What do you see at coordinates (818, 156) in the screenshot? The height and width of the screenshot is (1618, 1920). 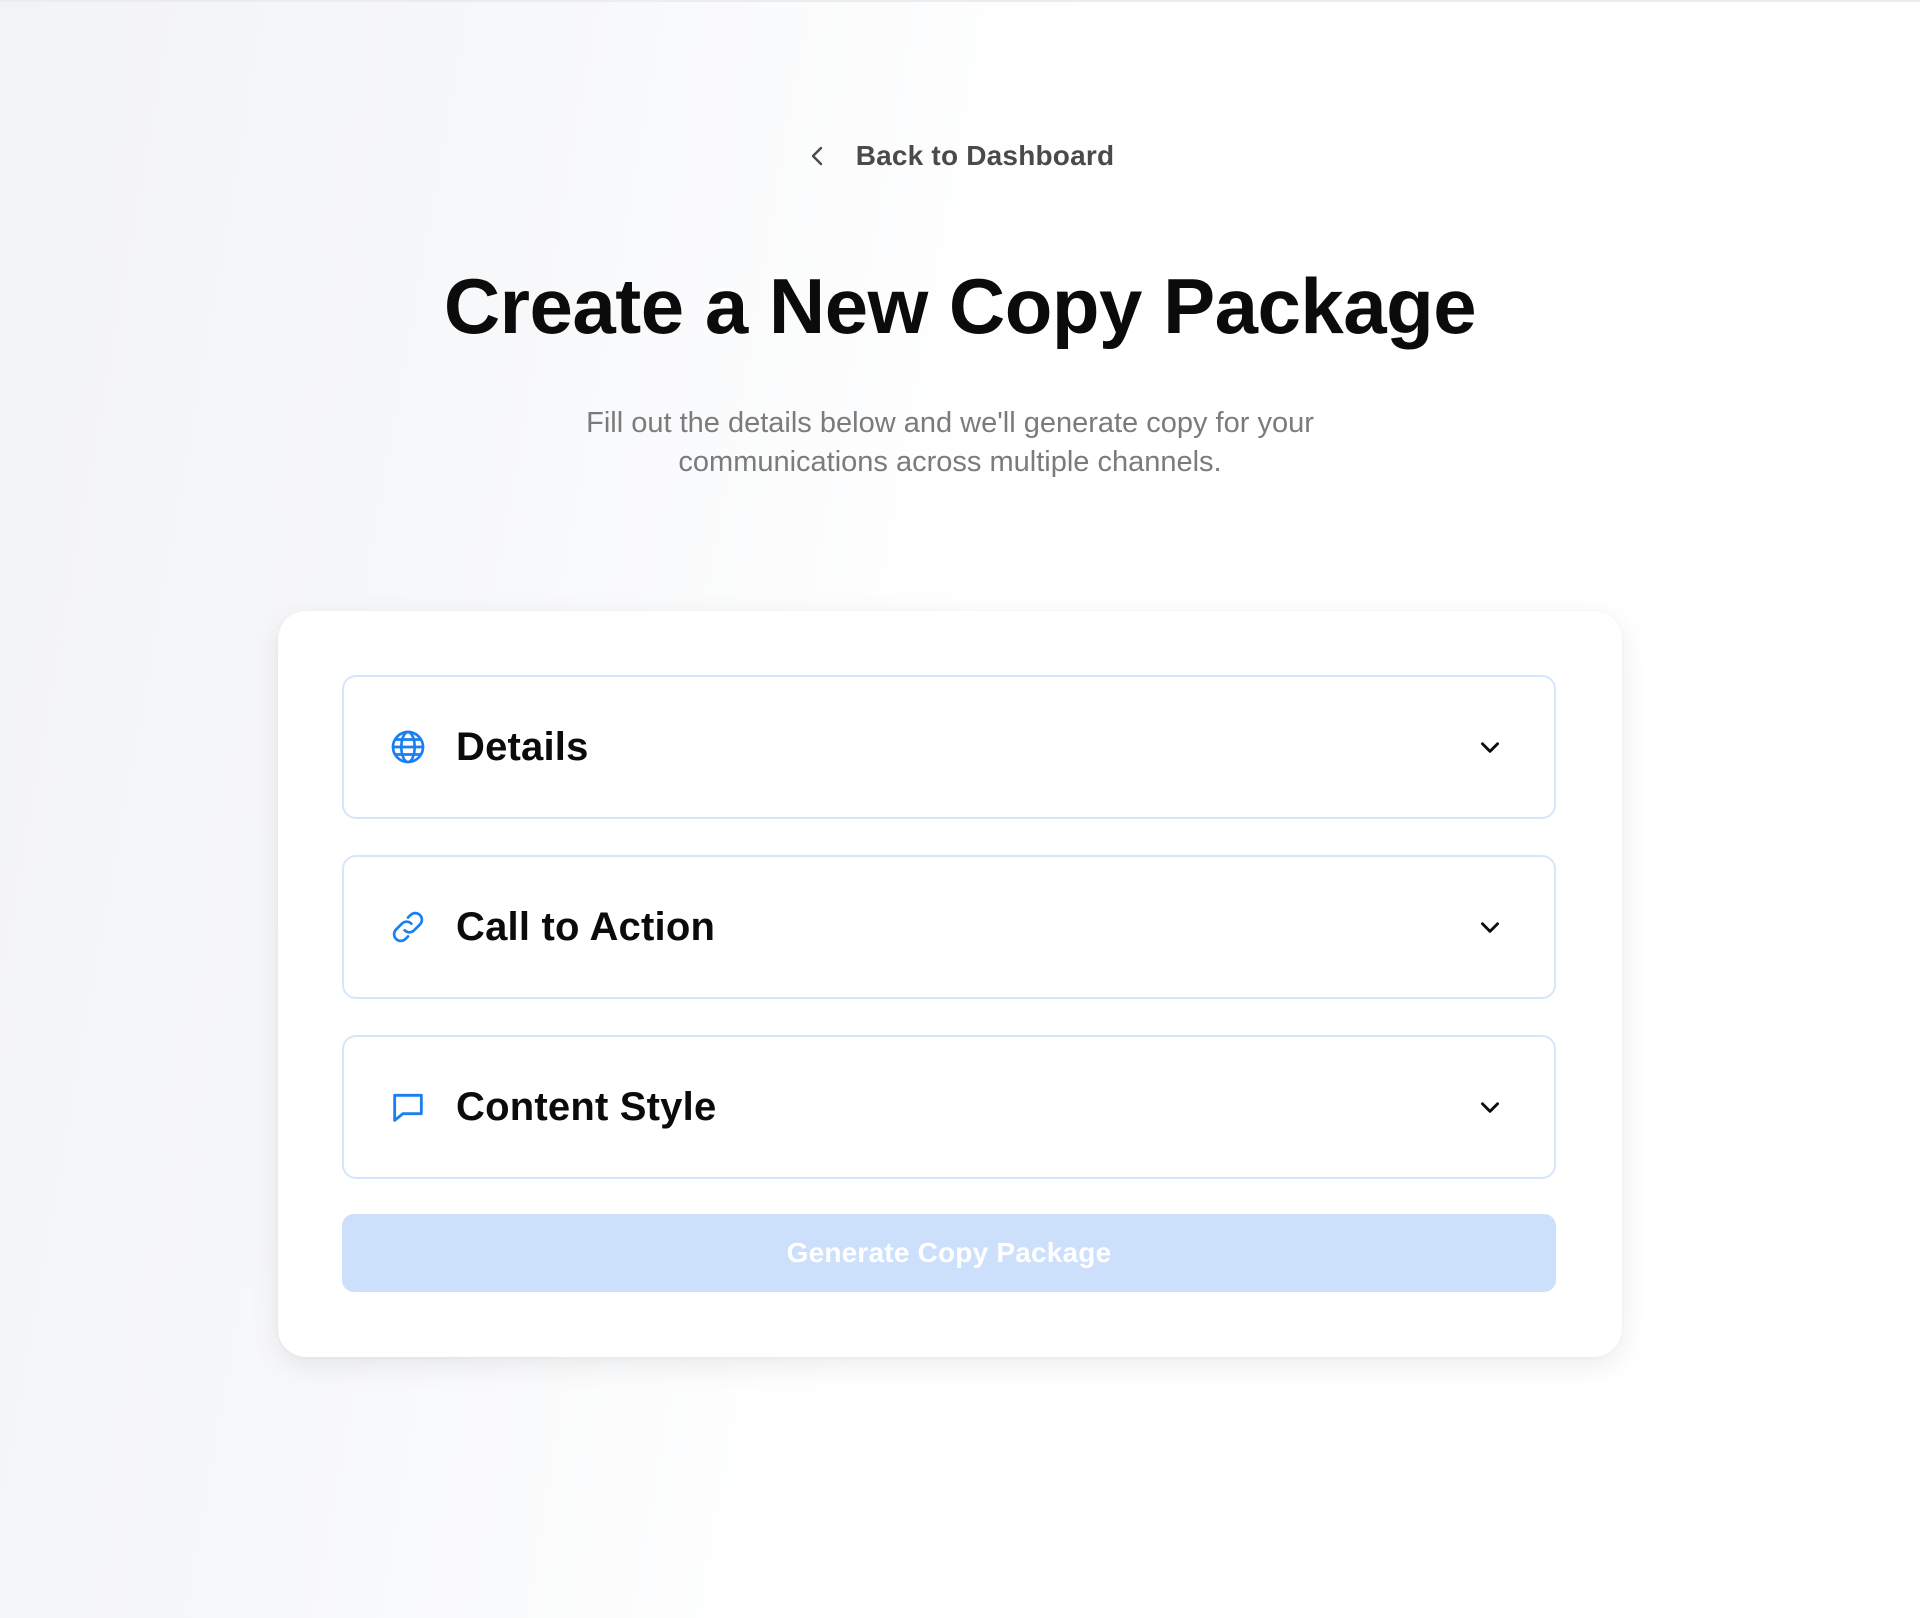 I see `chevron-left-icon` at bounding box center [818, 156].